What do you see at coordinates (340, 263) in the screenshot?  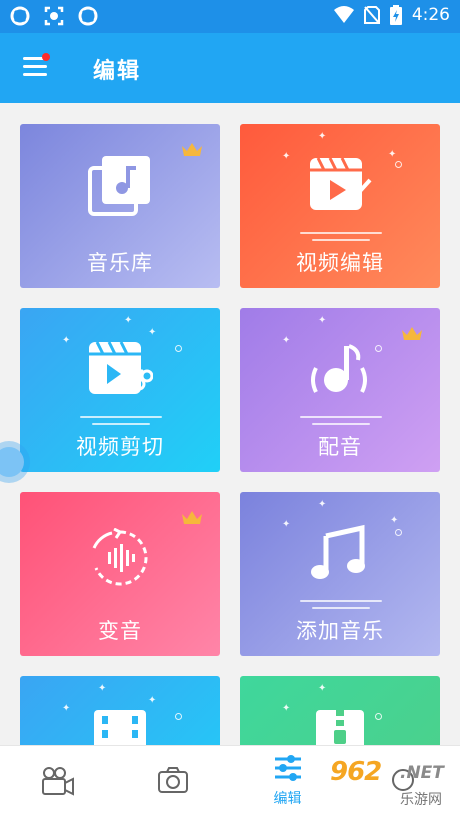 I see `card-label: 视频编辑` at bounding box center [340, 263].